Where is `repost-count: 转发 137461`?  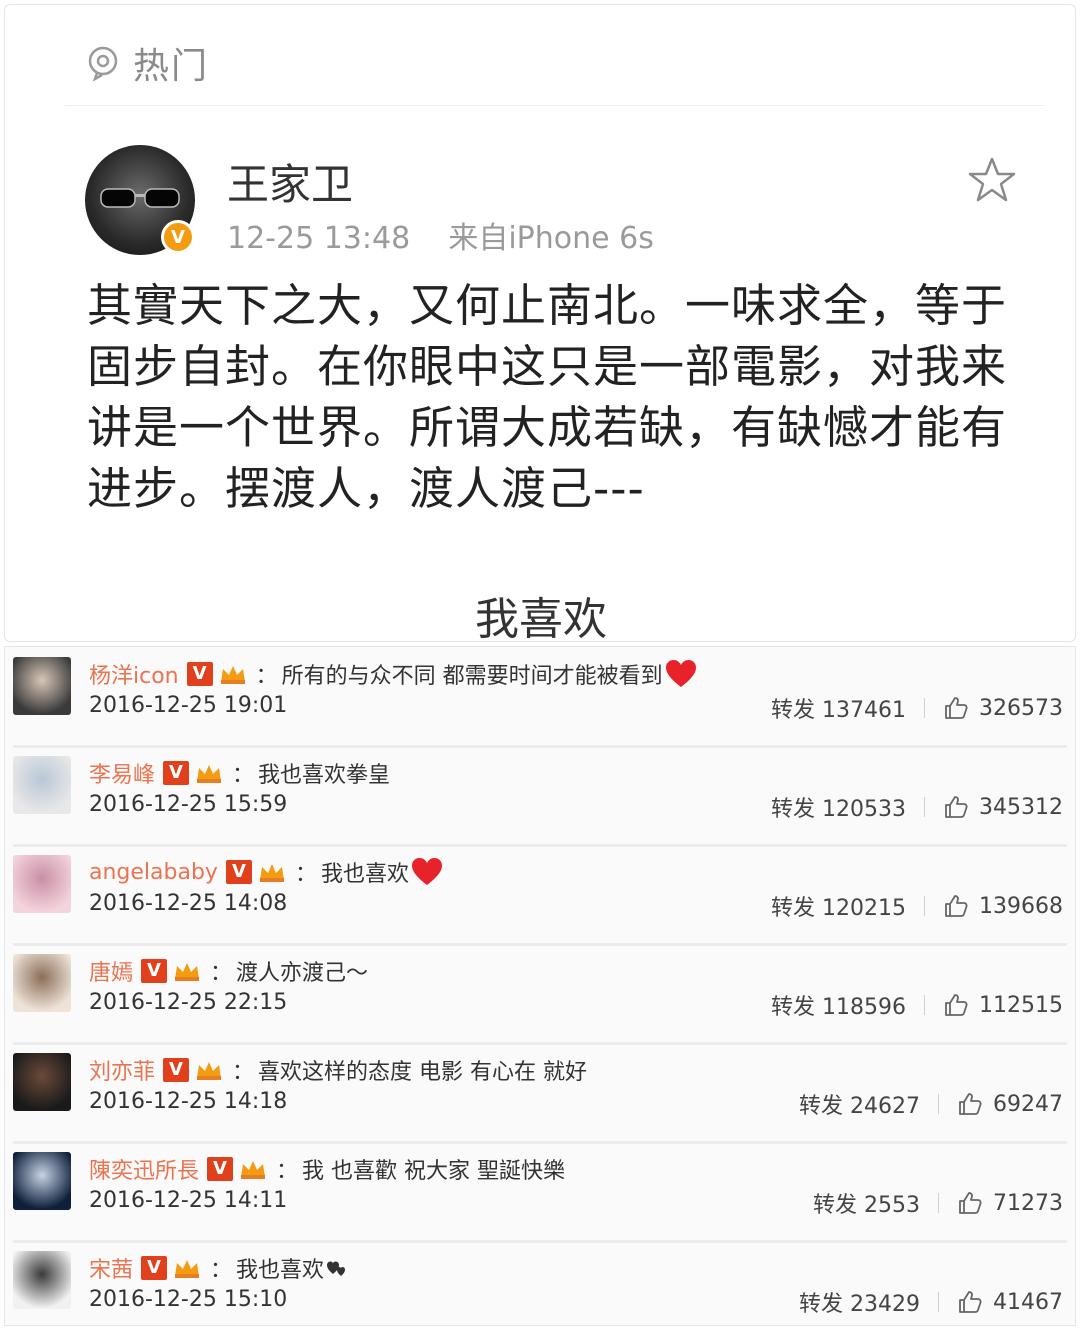 repost-count: 转发 137461 is located at coordinates (838, 708).